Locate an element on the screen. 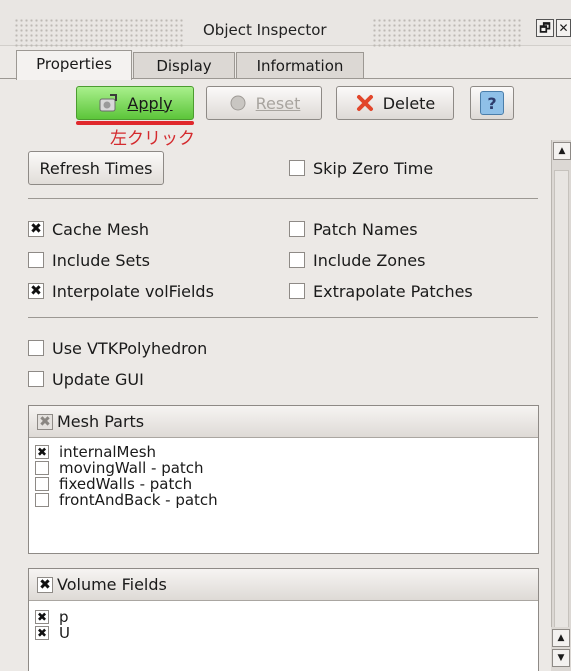 The width and height of the screenshot is (571, 671). list-item: fixedWalls - patch is located at coordinates (283, 484).